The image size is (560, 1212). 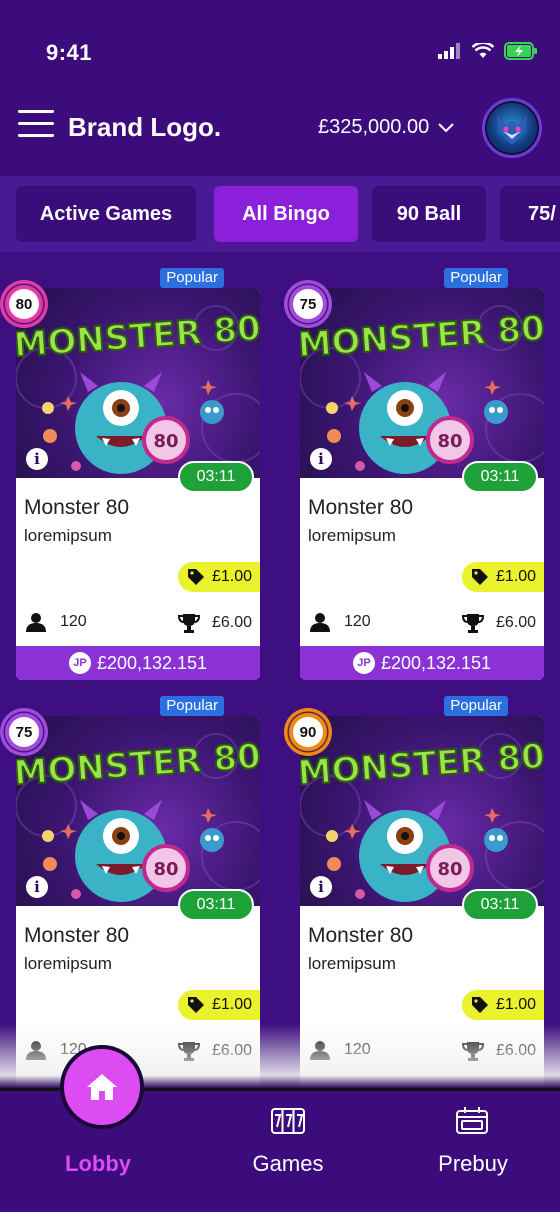 What do you see at coordinates (145, 127) in the screenshot?
I see `brand-logo: Brand Logo.` at bounding box center [145, 127].